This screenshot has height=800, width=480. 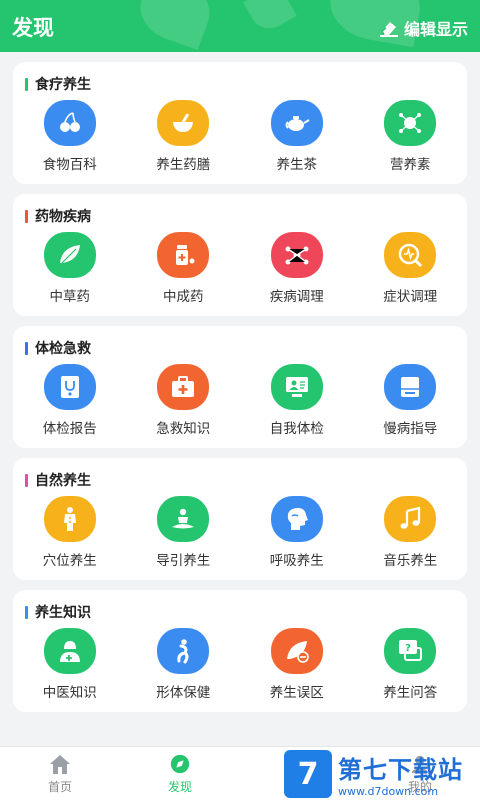 I want to click on section-title: 体检急救, so click(x=58, y=348).